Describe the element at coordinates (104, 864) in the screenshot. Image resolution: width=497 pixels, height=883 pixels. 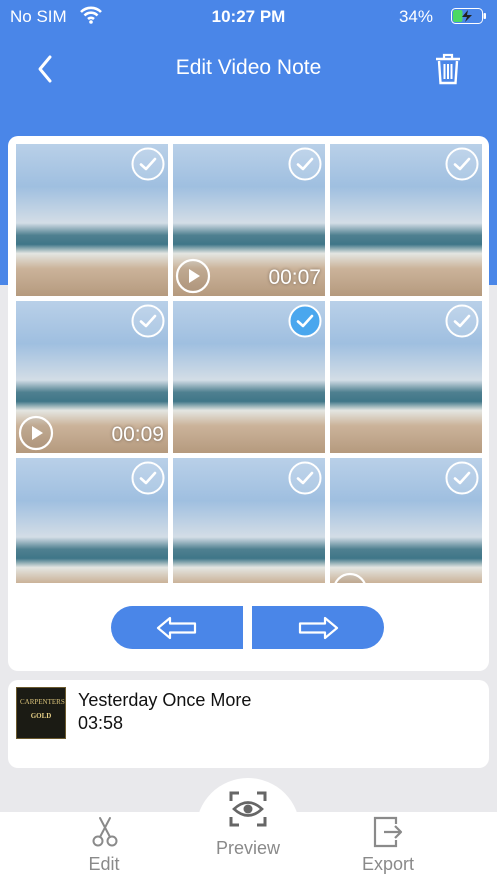
I see `tab-edit-label: Edit` at that location.